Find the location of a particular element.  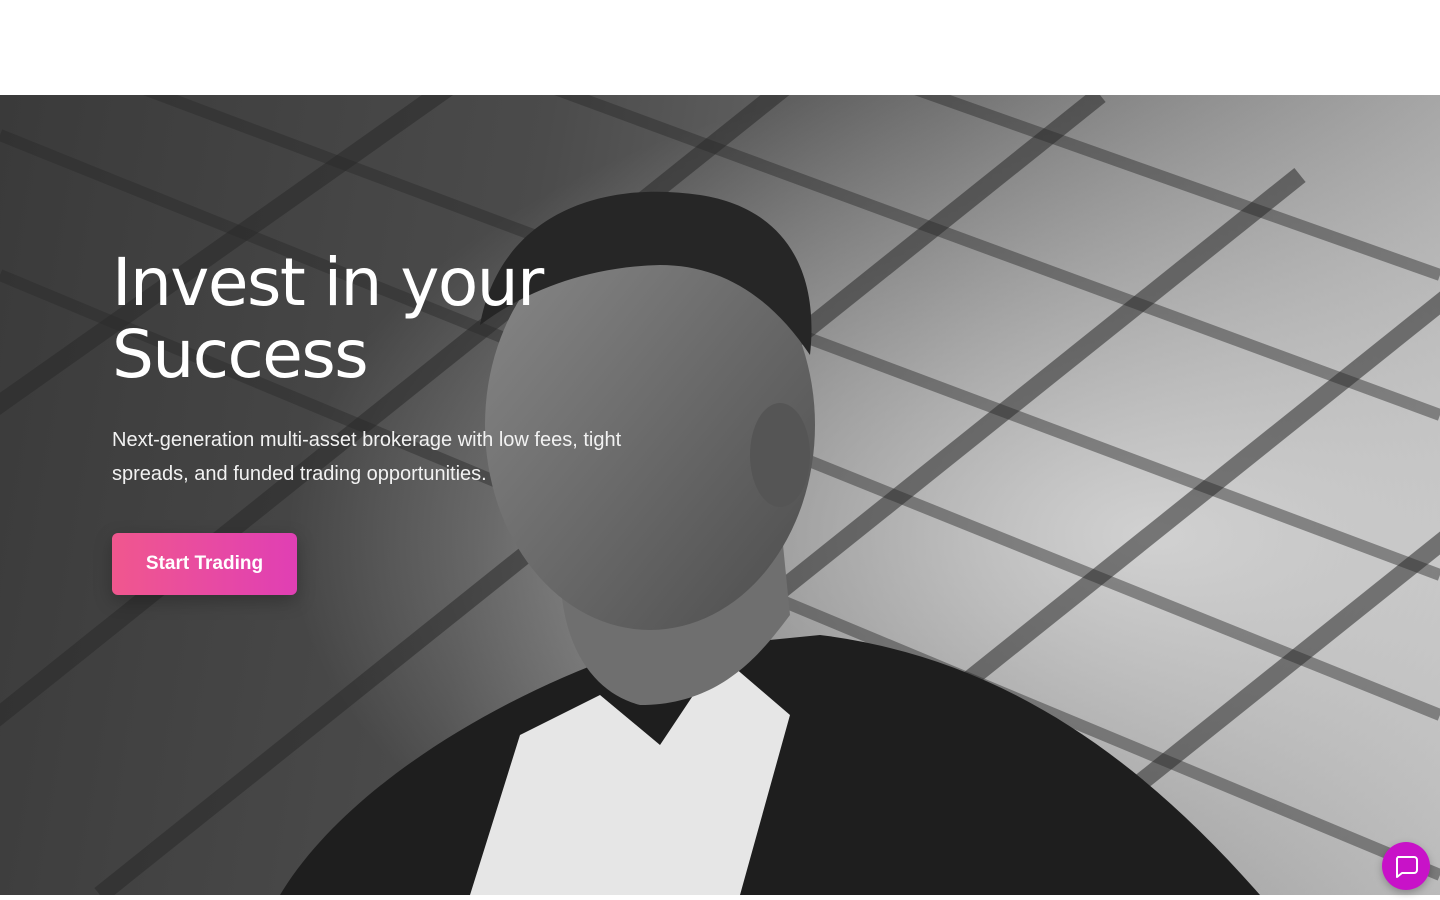

chat-widget-button is located at coordinates (1406, 866).